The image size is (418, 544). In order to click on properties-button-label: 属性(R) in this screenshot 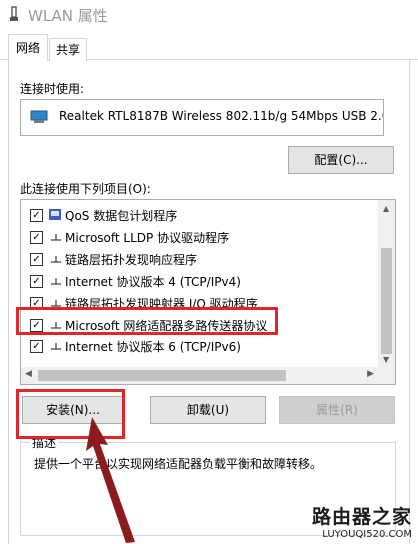, I will do `click(337, 410)`.